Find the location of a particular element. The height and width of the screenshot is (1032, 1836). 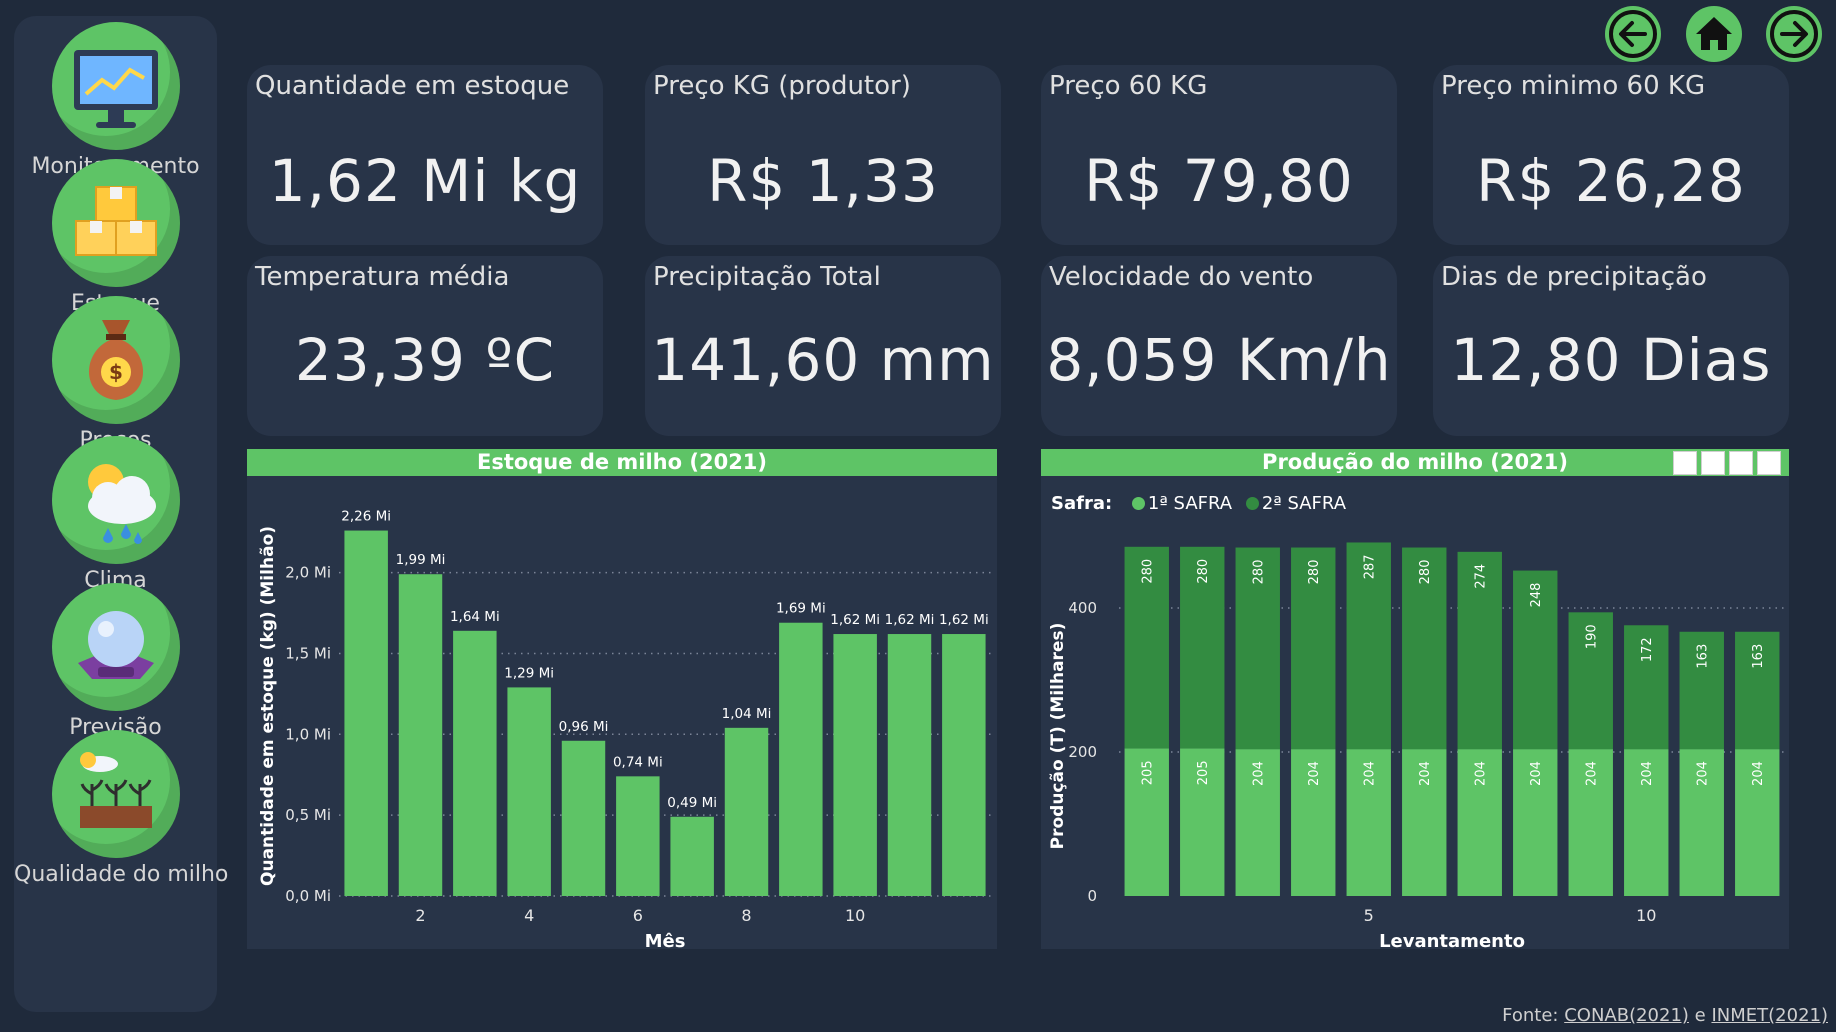

arrow-right-icon is located at coordinates (1794, 34).